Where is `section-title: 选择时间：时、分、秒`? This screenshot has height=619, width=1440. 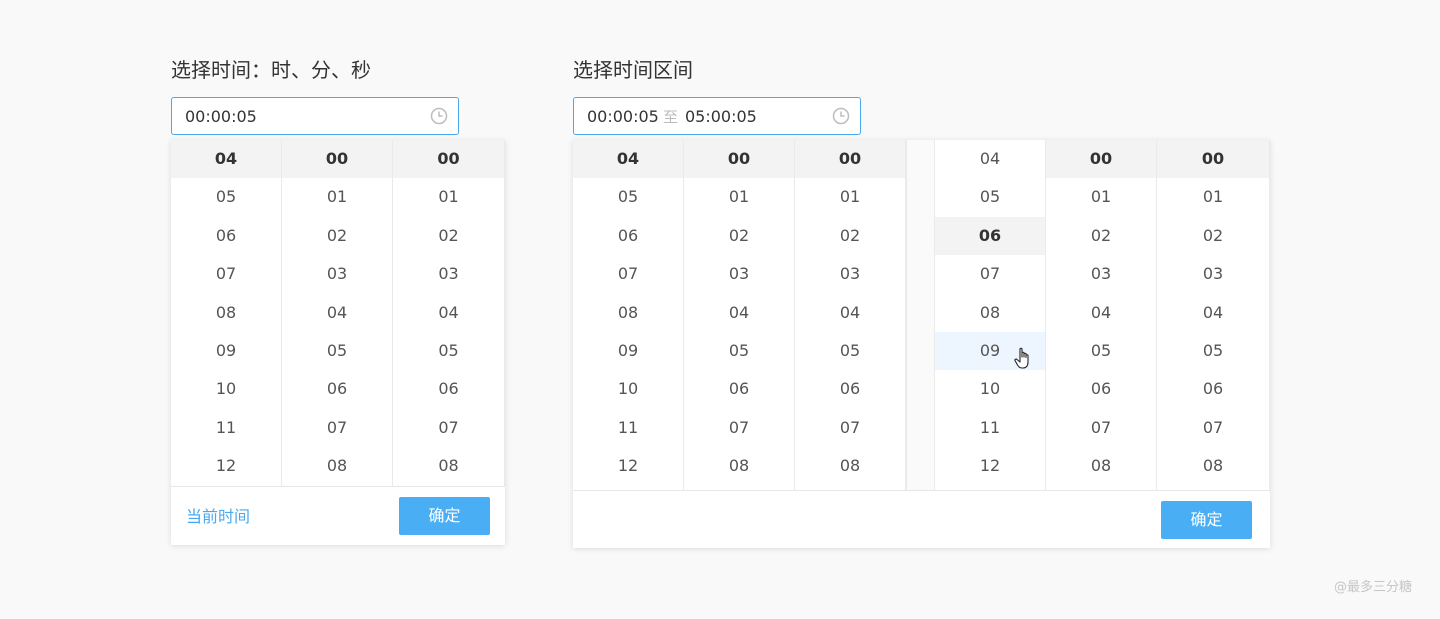 section-title: 选择时间：时、分、秒 is located at coordinates (271, 70).